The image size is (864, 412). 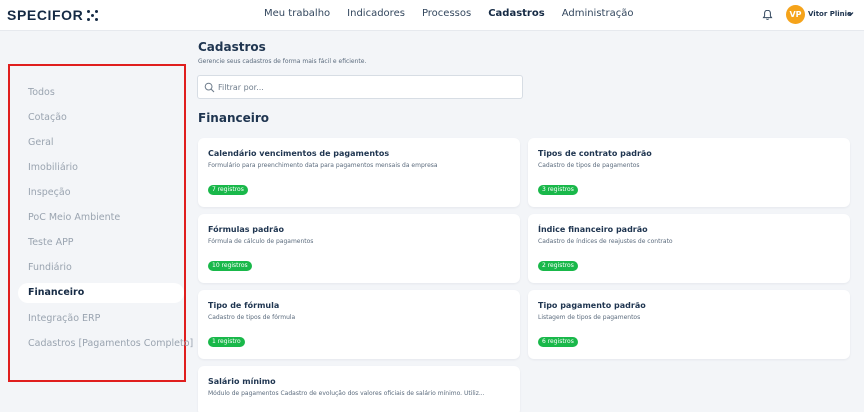 I want to click on section-title: Financeiro, so click(x=234, y=118).